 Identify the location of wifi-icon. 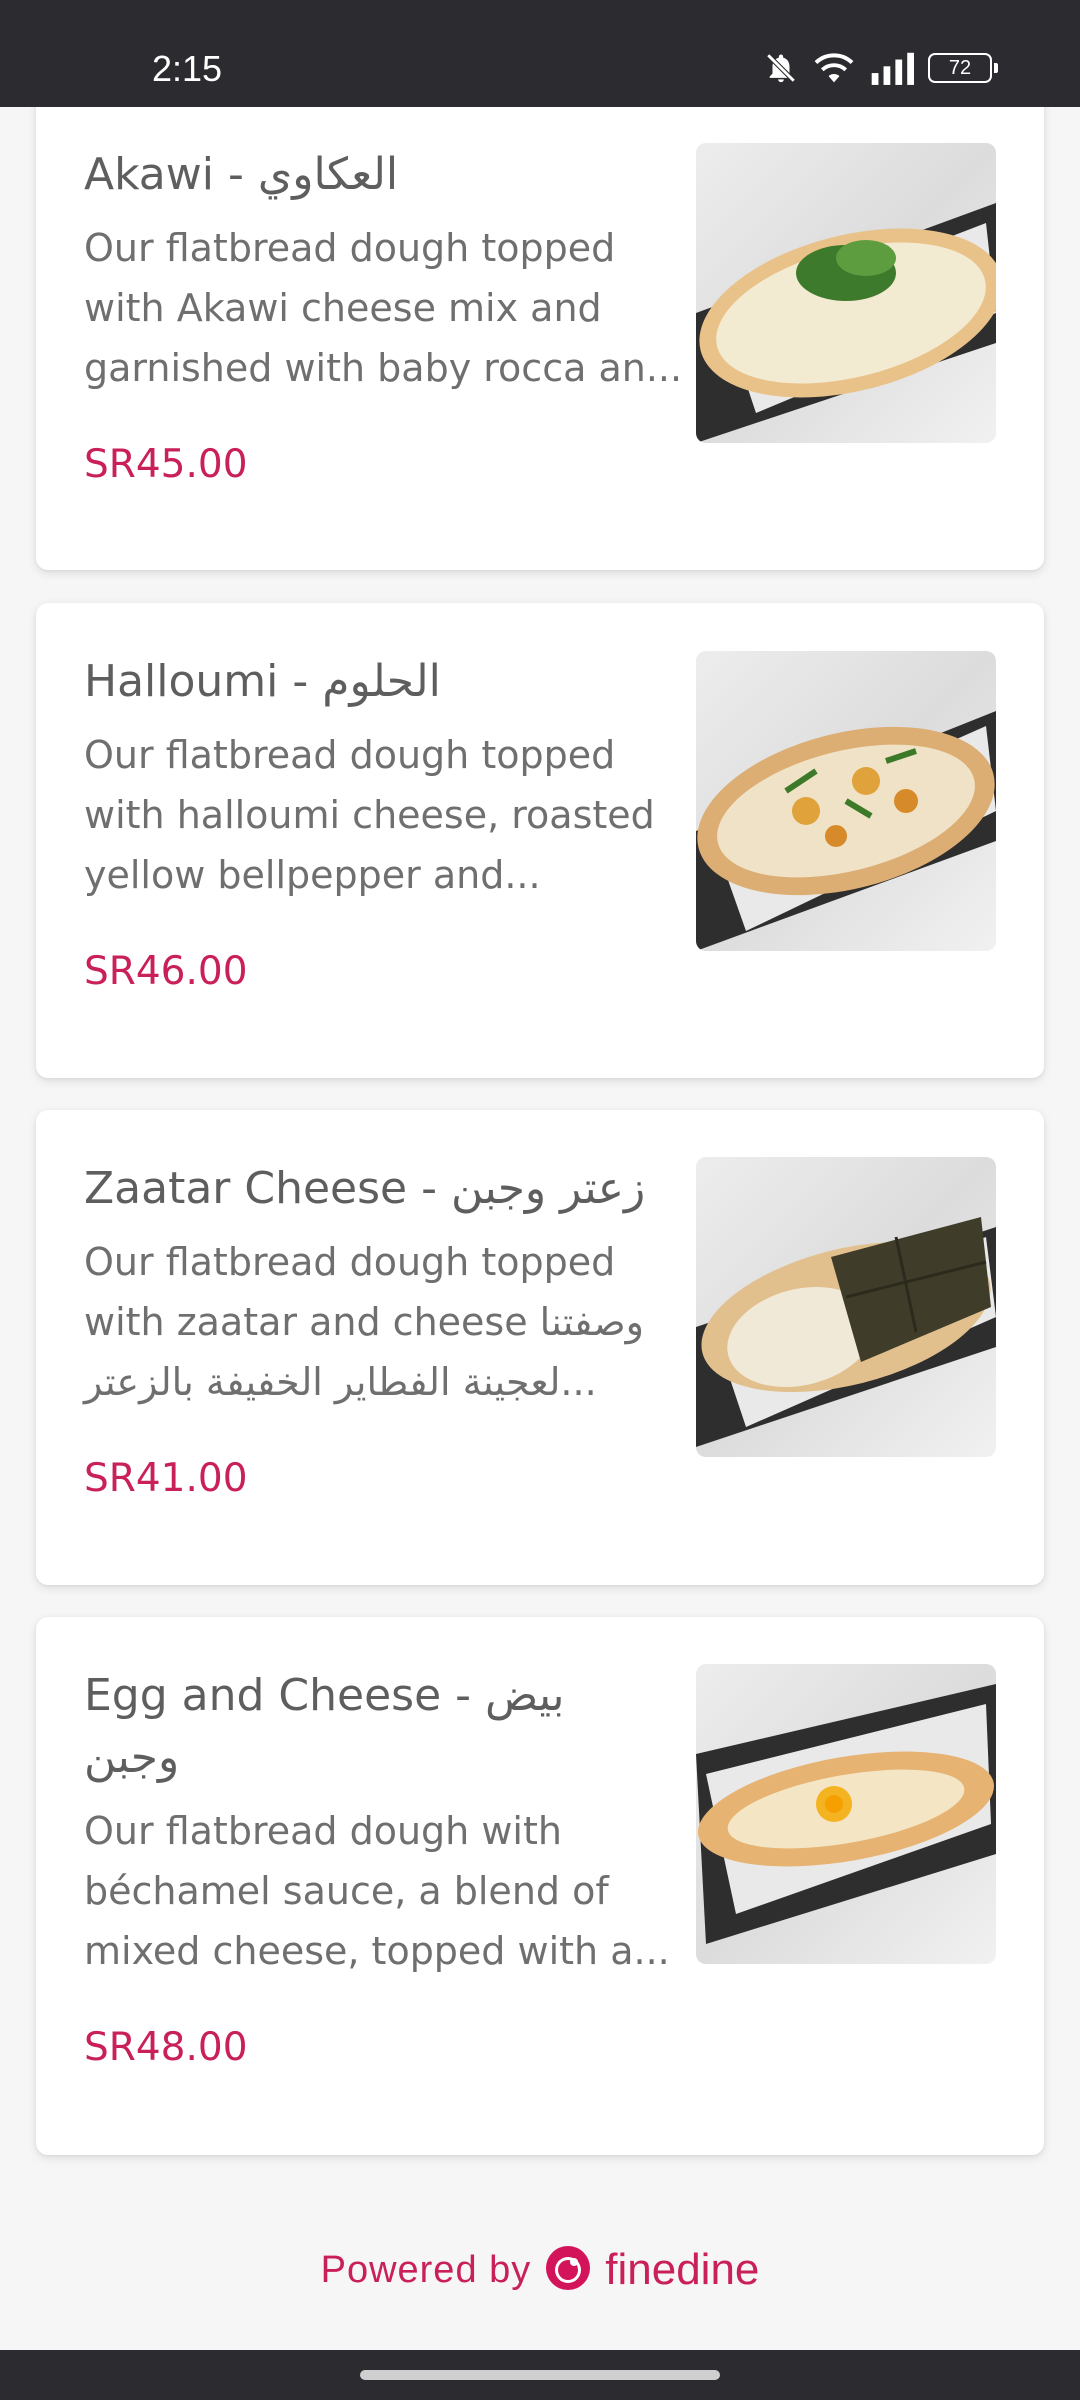
(834, 68).